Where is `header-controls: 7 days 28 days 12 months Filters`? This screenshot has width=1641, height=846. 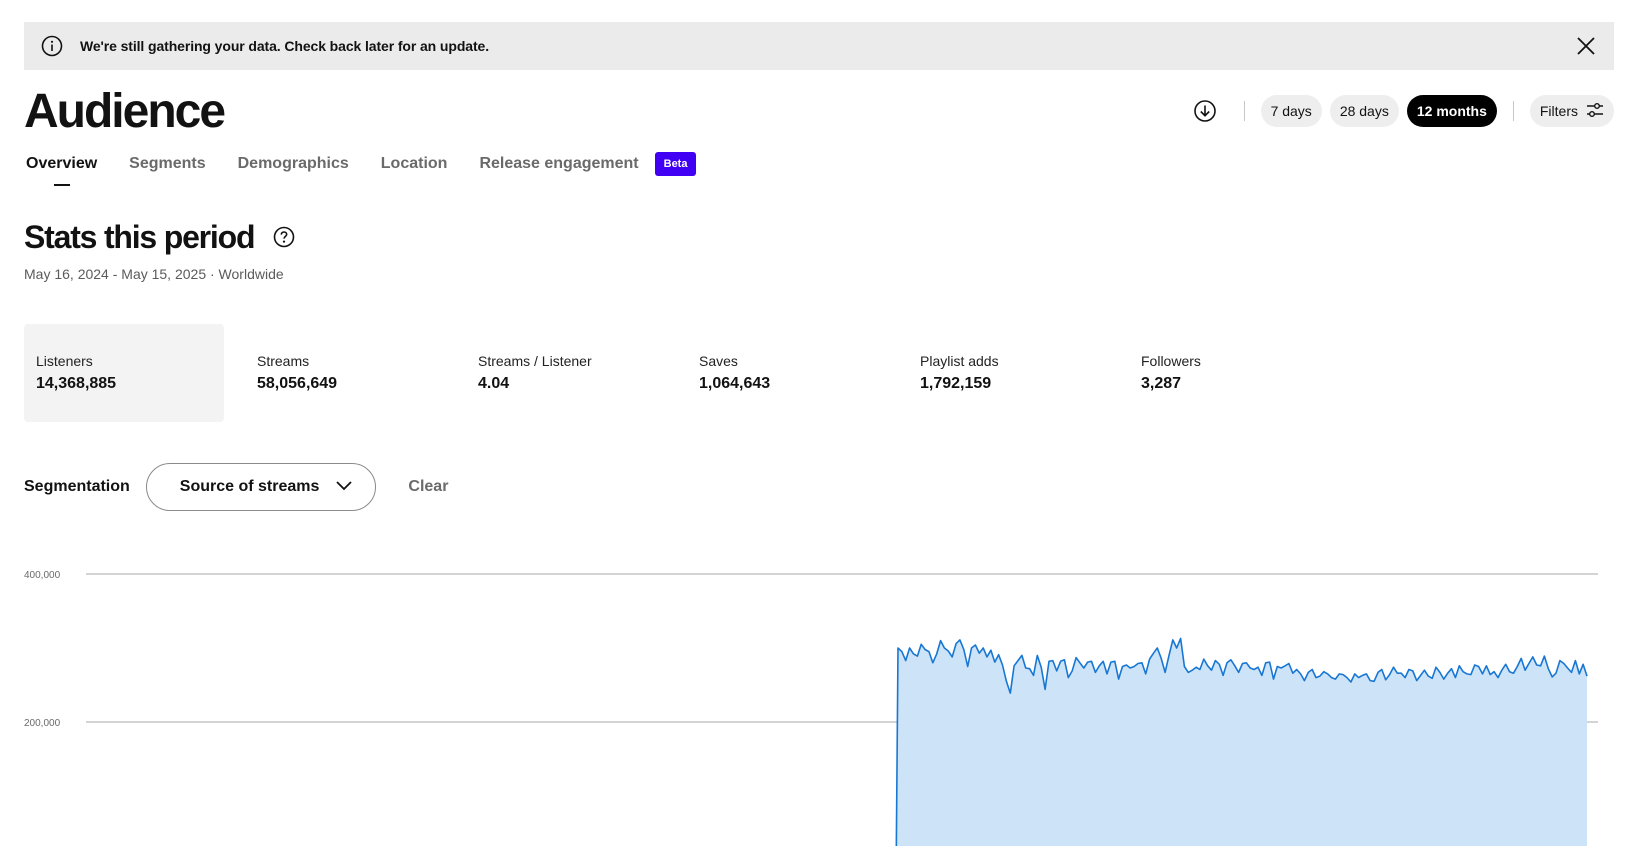 header-controls: 7 days 28 days 12 months Filters is located at coordinates (1403, 111).